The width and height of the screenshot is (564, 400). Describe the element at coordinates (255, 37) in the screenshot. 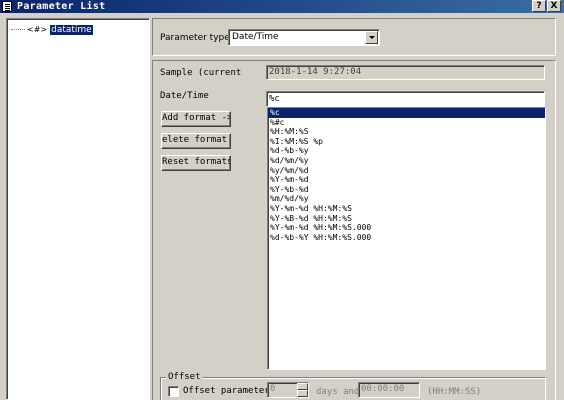

I see `parameter-type-value: Date/Time` at that location.